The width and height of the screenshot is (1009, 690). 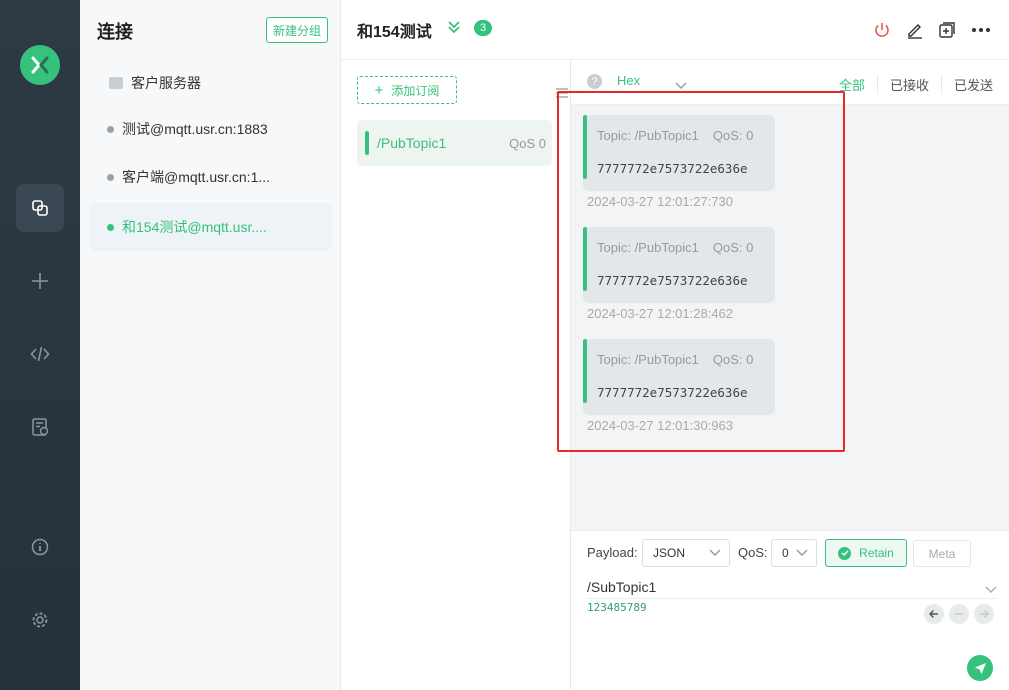 I want to click on nav-settings-button, so click(x=40, y=620).